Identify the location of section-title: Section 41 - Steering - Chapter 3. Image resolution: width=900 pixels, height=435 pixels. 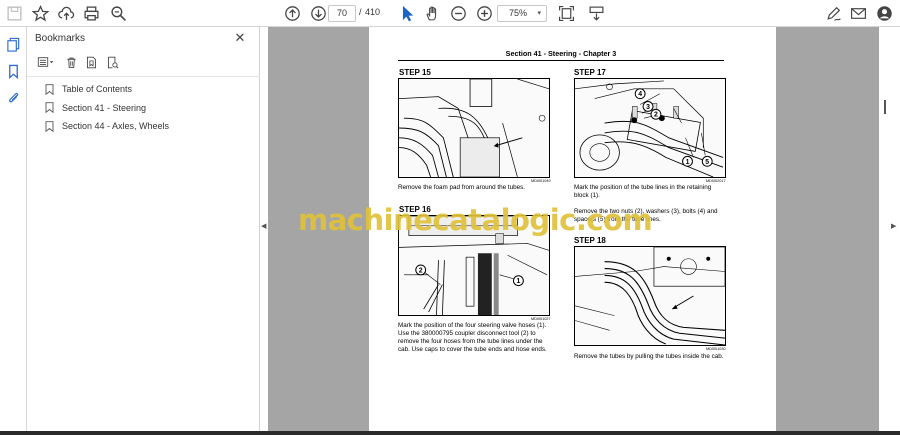
(561, 53).